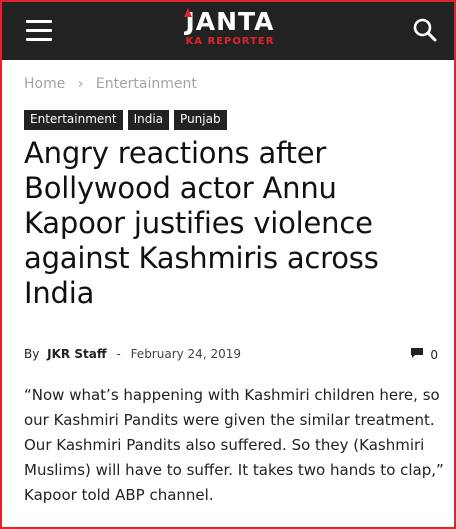  I want to click on article-meta: By JKR Staff - February 24, 2019 0, so click(231, 356).